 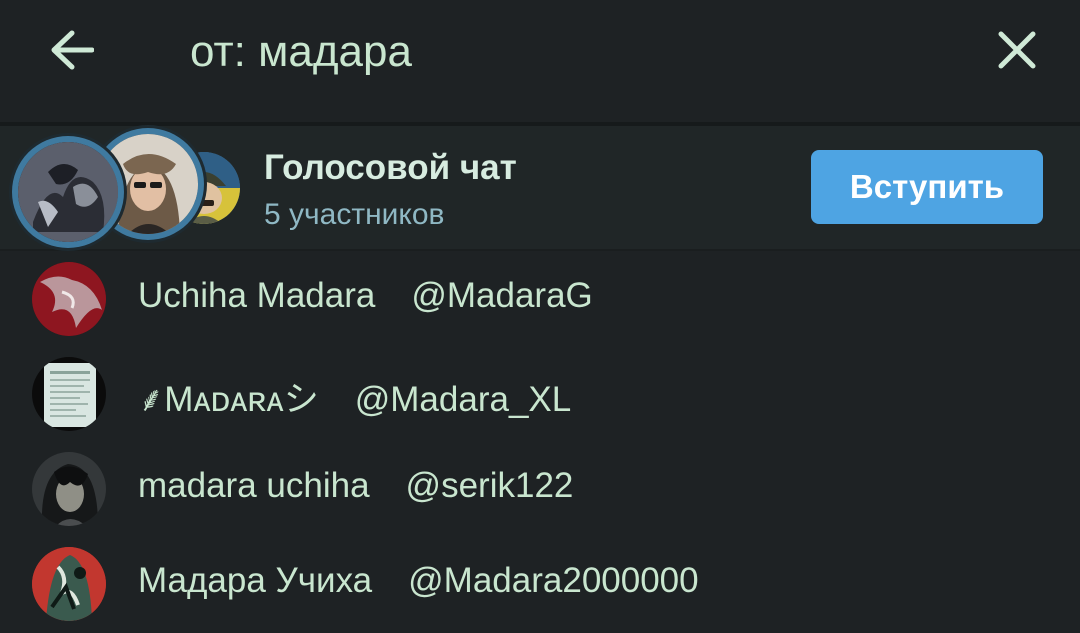 I want to click on participant-avatar, so click(x=68, y=192).